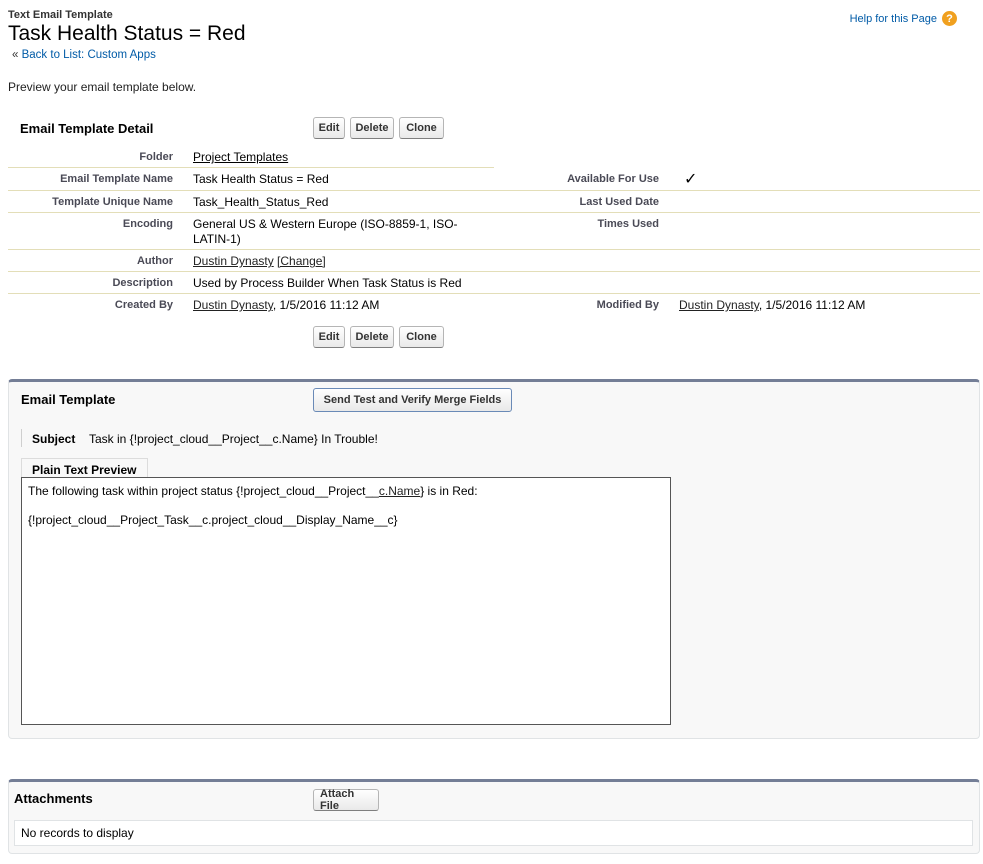  I want to click on folder-label: Folder, so click(156, 157).